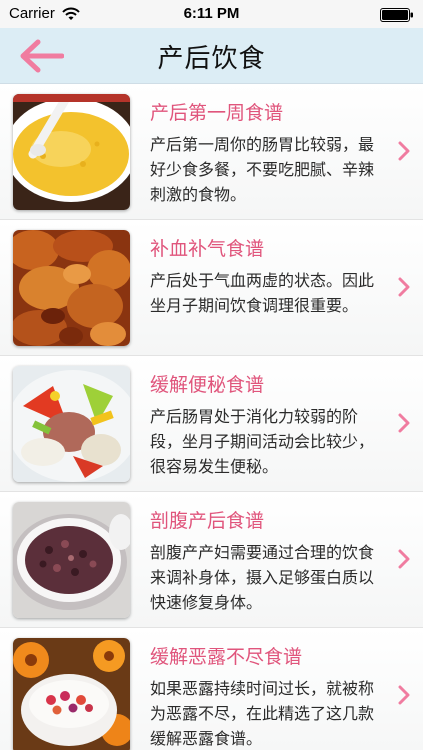 This screenshot has width=423, height=750. I want to click on recipe-description: 剖腹产产妇需要通过合理的饮食来调补身体，摄入足够蛋白质以快速修复身体。, so click(262, 577).